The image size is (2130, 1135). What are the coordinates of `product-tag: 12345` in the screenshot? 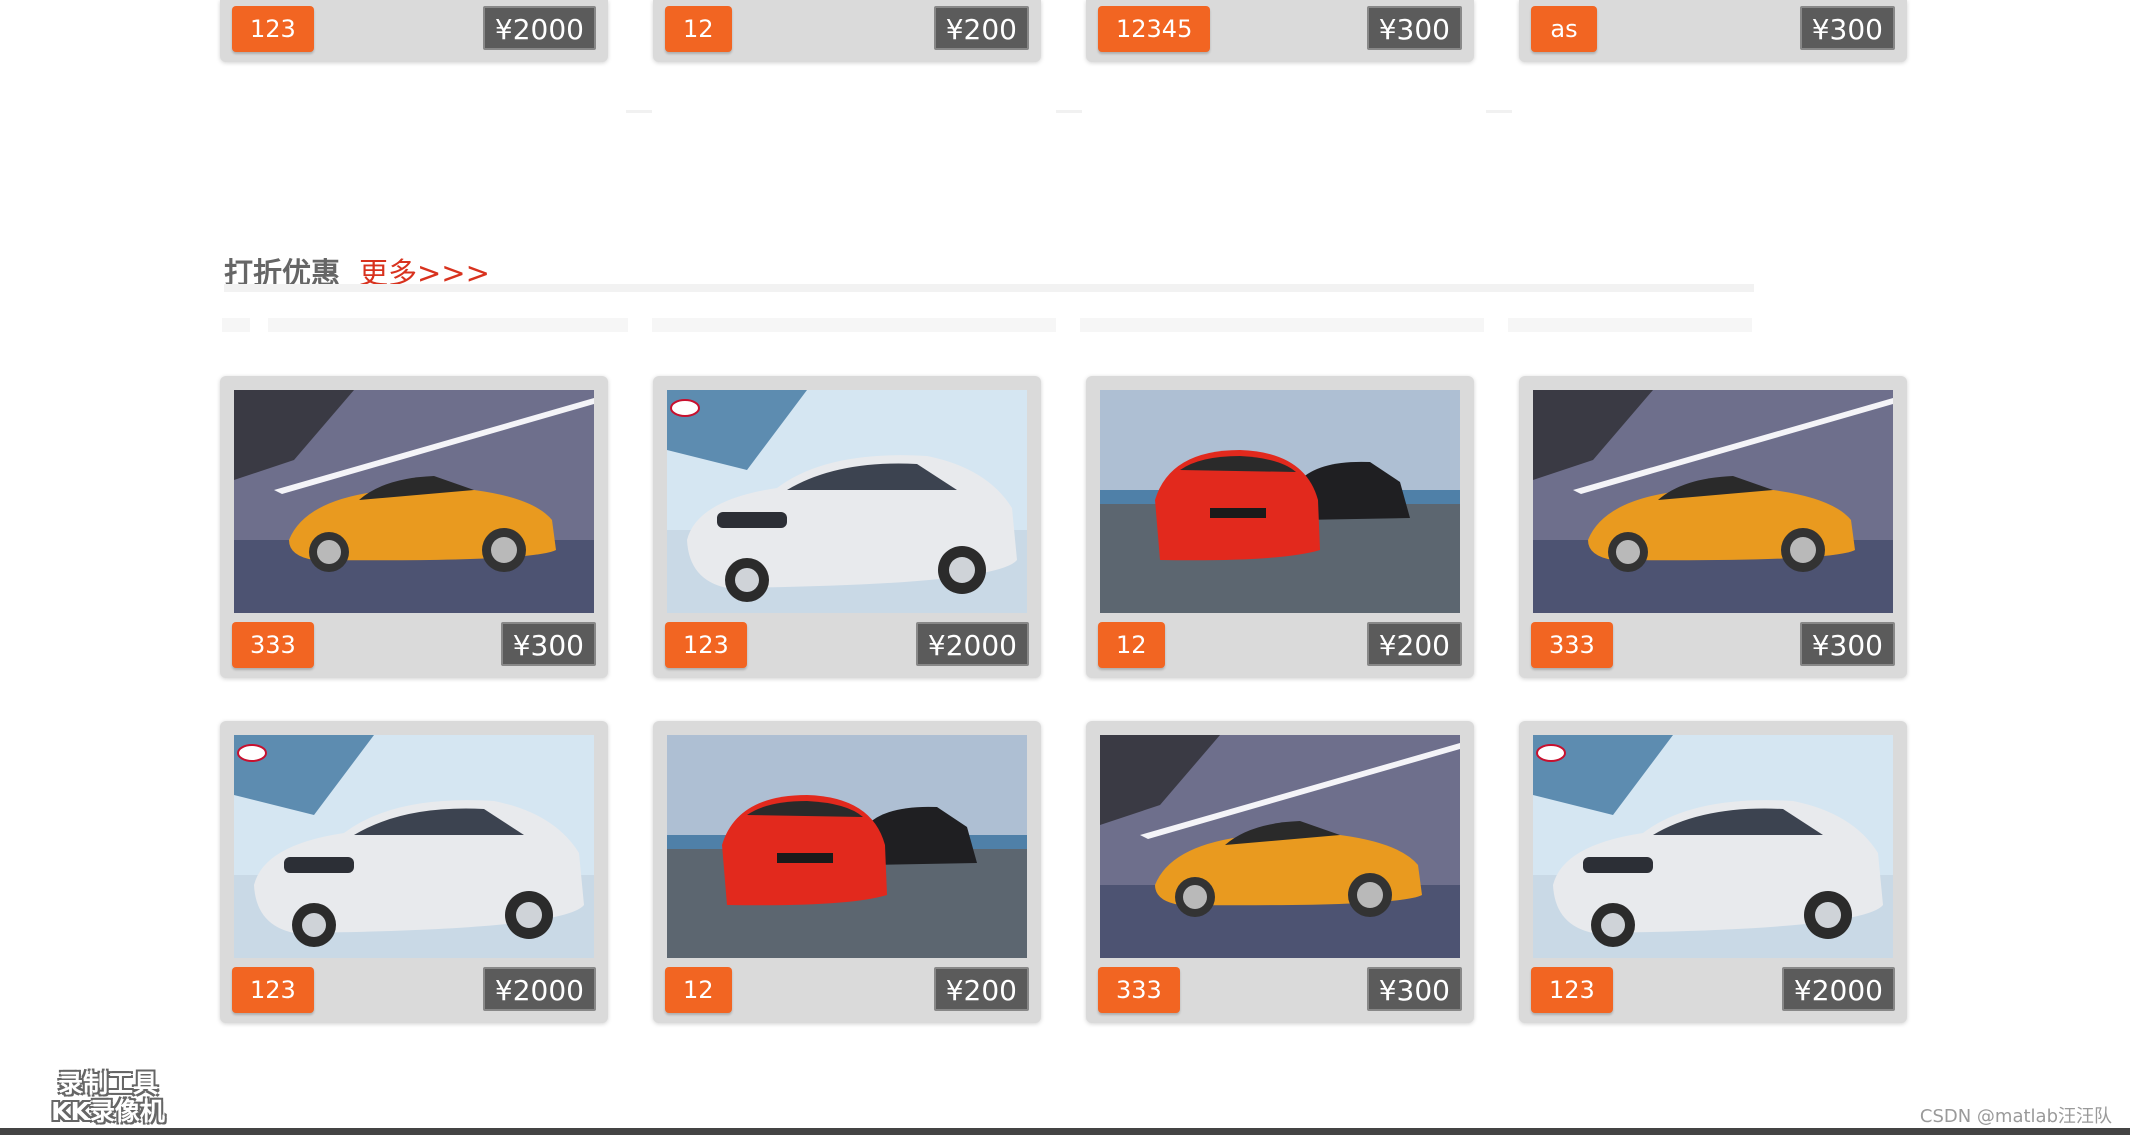 It's located at (1154, 29).